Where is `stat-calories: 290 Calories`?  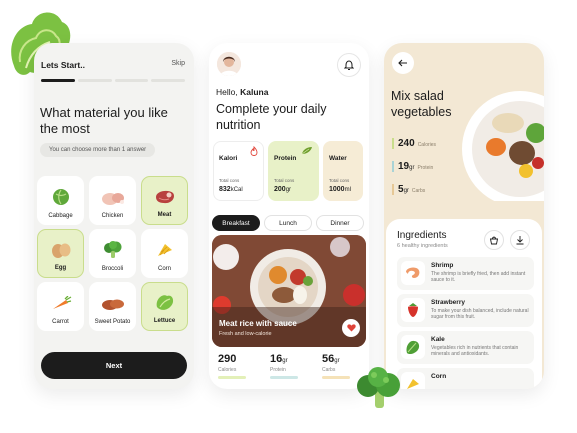
stat-calories: 290 Calories is located at coordinates (233, 366).